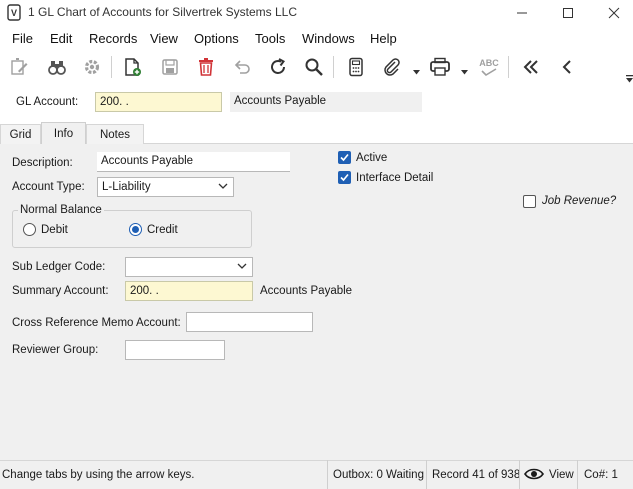 The width and height of the screenshot is (633, 489). Describe the element at coordinates (29, 229) in the screenshot. I see `debit-radio` at that location.